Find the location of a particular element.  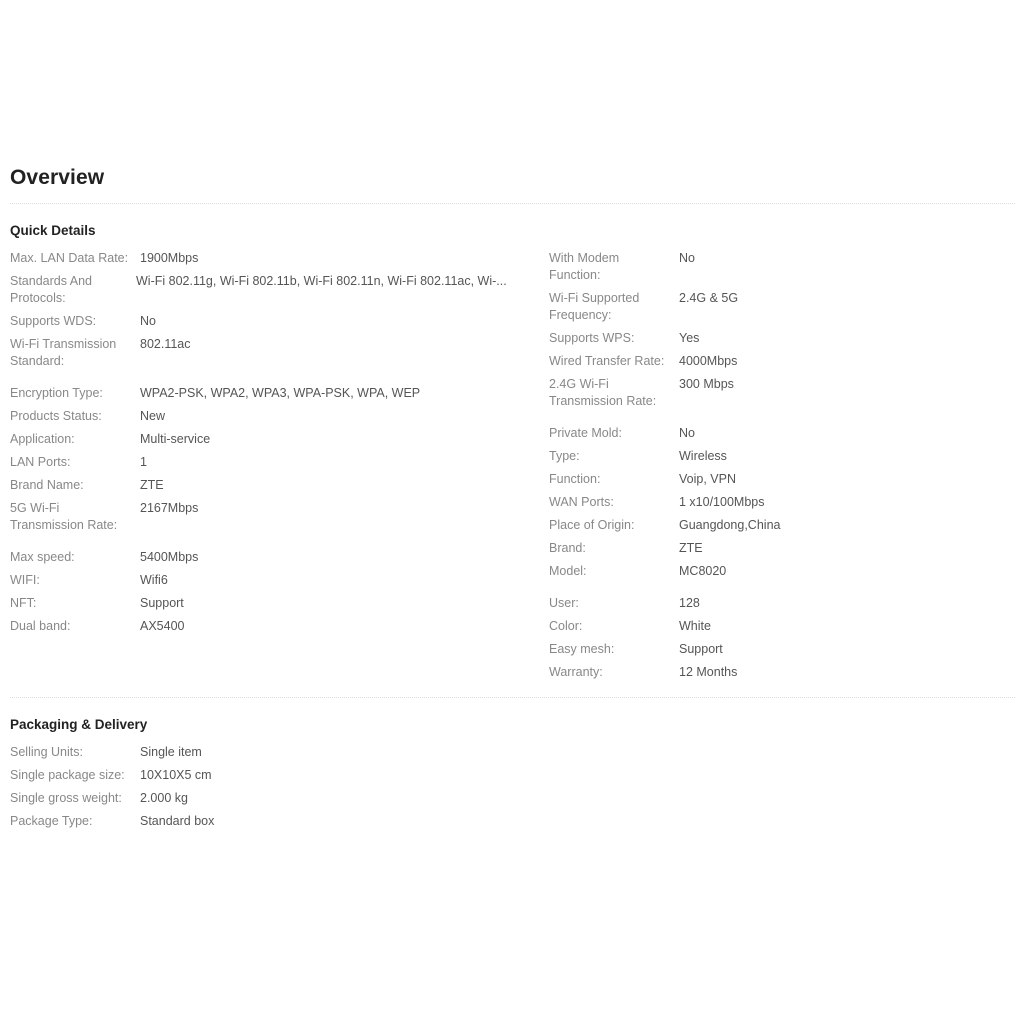

spec-label: Selling Units: is located at coordinates (46, 752).